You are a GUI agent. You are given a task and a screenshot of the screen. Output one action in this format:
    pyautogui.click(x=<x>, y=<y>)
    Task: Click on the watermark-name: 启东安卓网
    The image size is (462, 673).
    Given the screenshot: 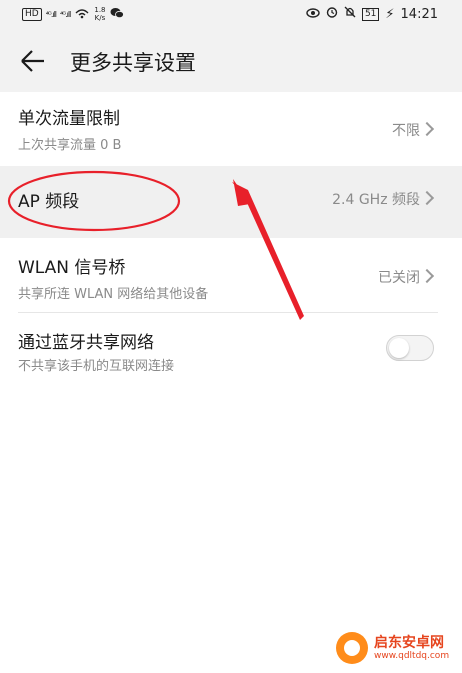 What is the action you would take?
    pyautogui.click(x=409, y=643)
    